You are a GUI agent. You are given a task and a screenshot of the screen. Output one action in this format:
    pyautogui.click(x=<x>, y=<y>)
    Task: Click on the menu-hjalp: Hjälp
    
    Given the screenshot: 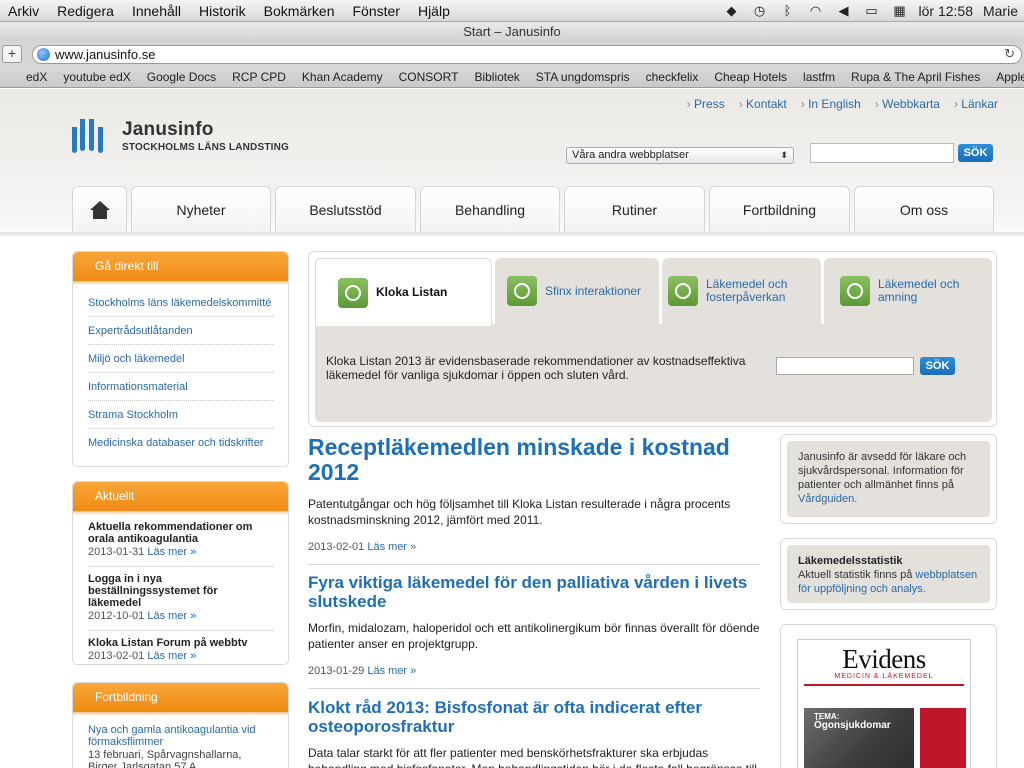 What is the action you would take?
    pyautogui.click(x=434, y=11)
    